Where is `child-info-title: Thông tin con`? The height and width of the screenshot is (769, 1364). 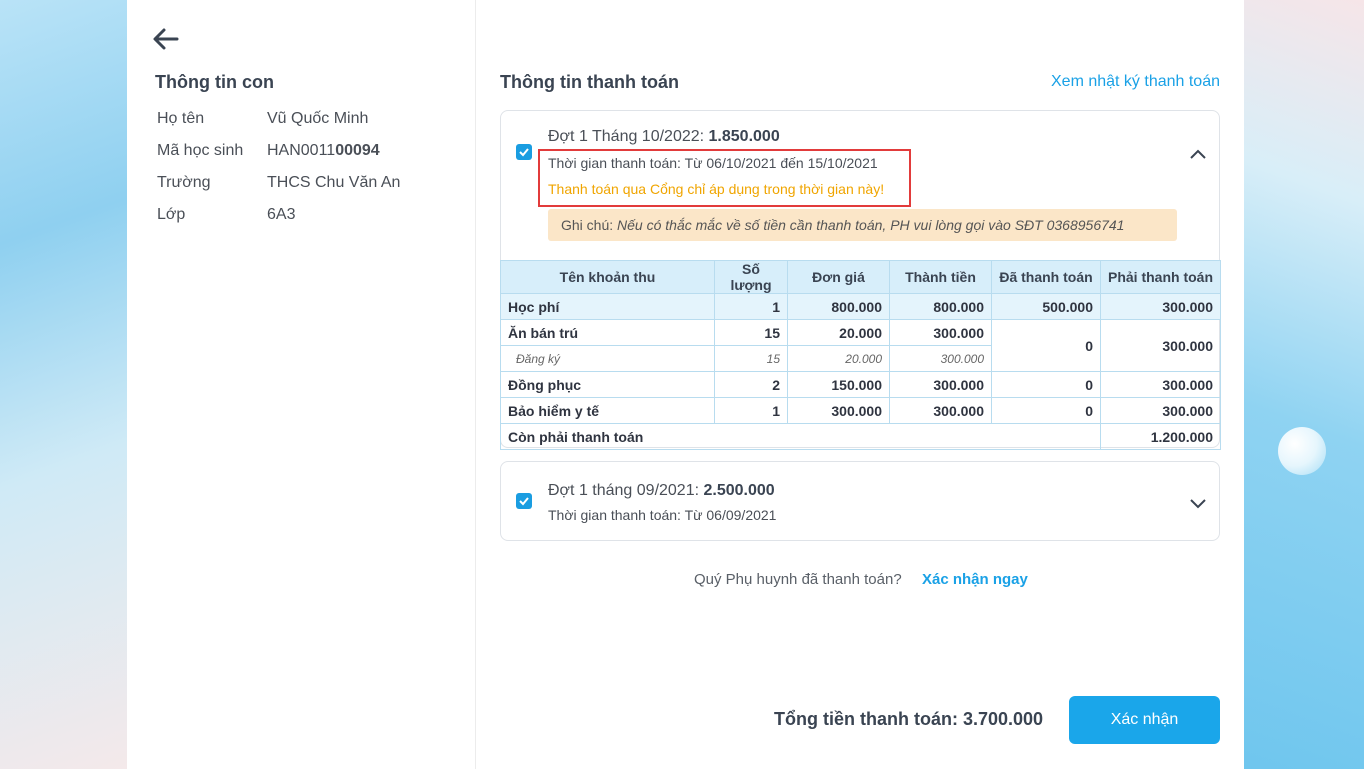
child-info-title: Thông tin con is located at coordinates (214, 82).